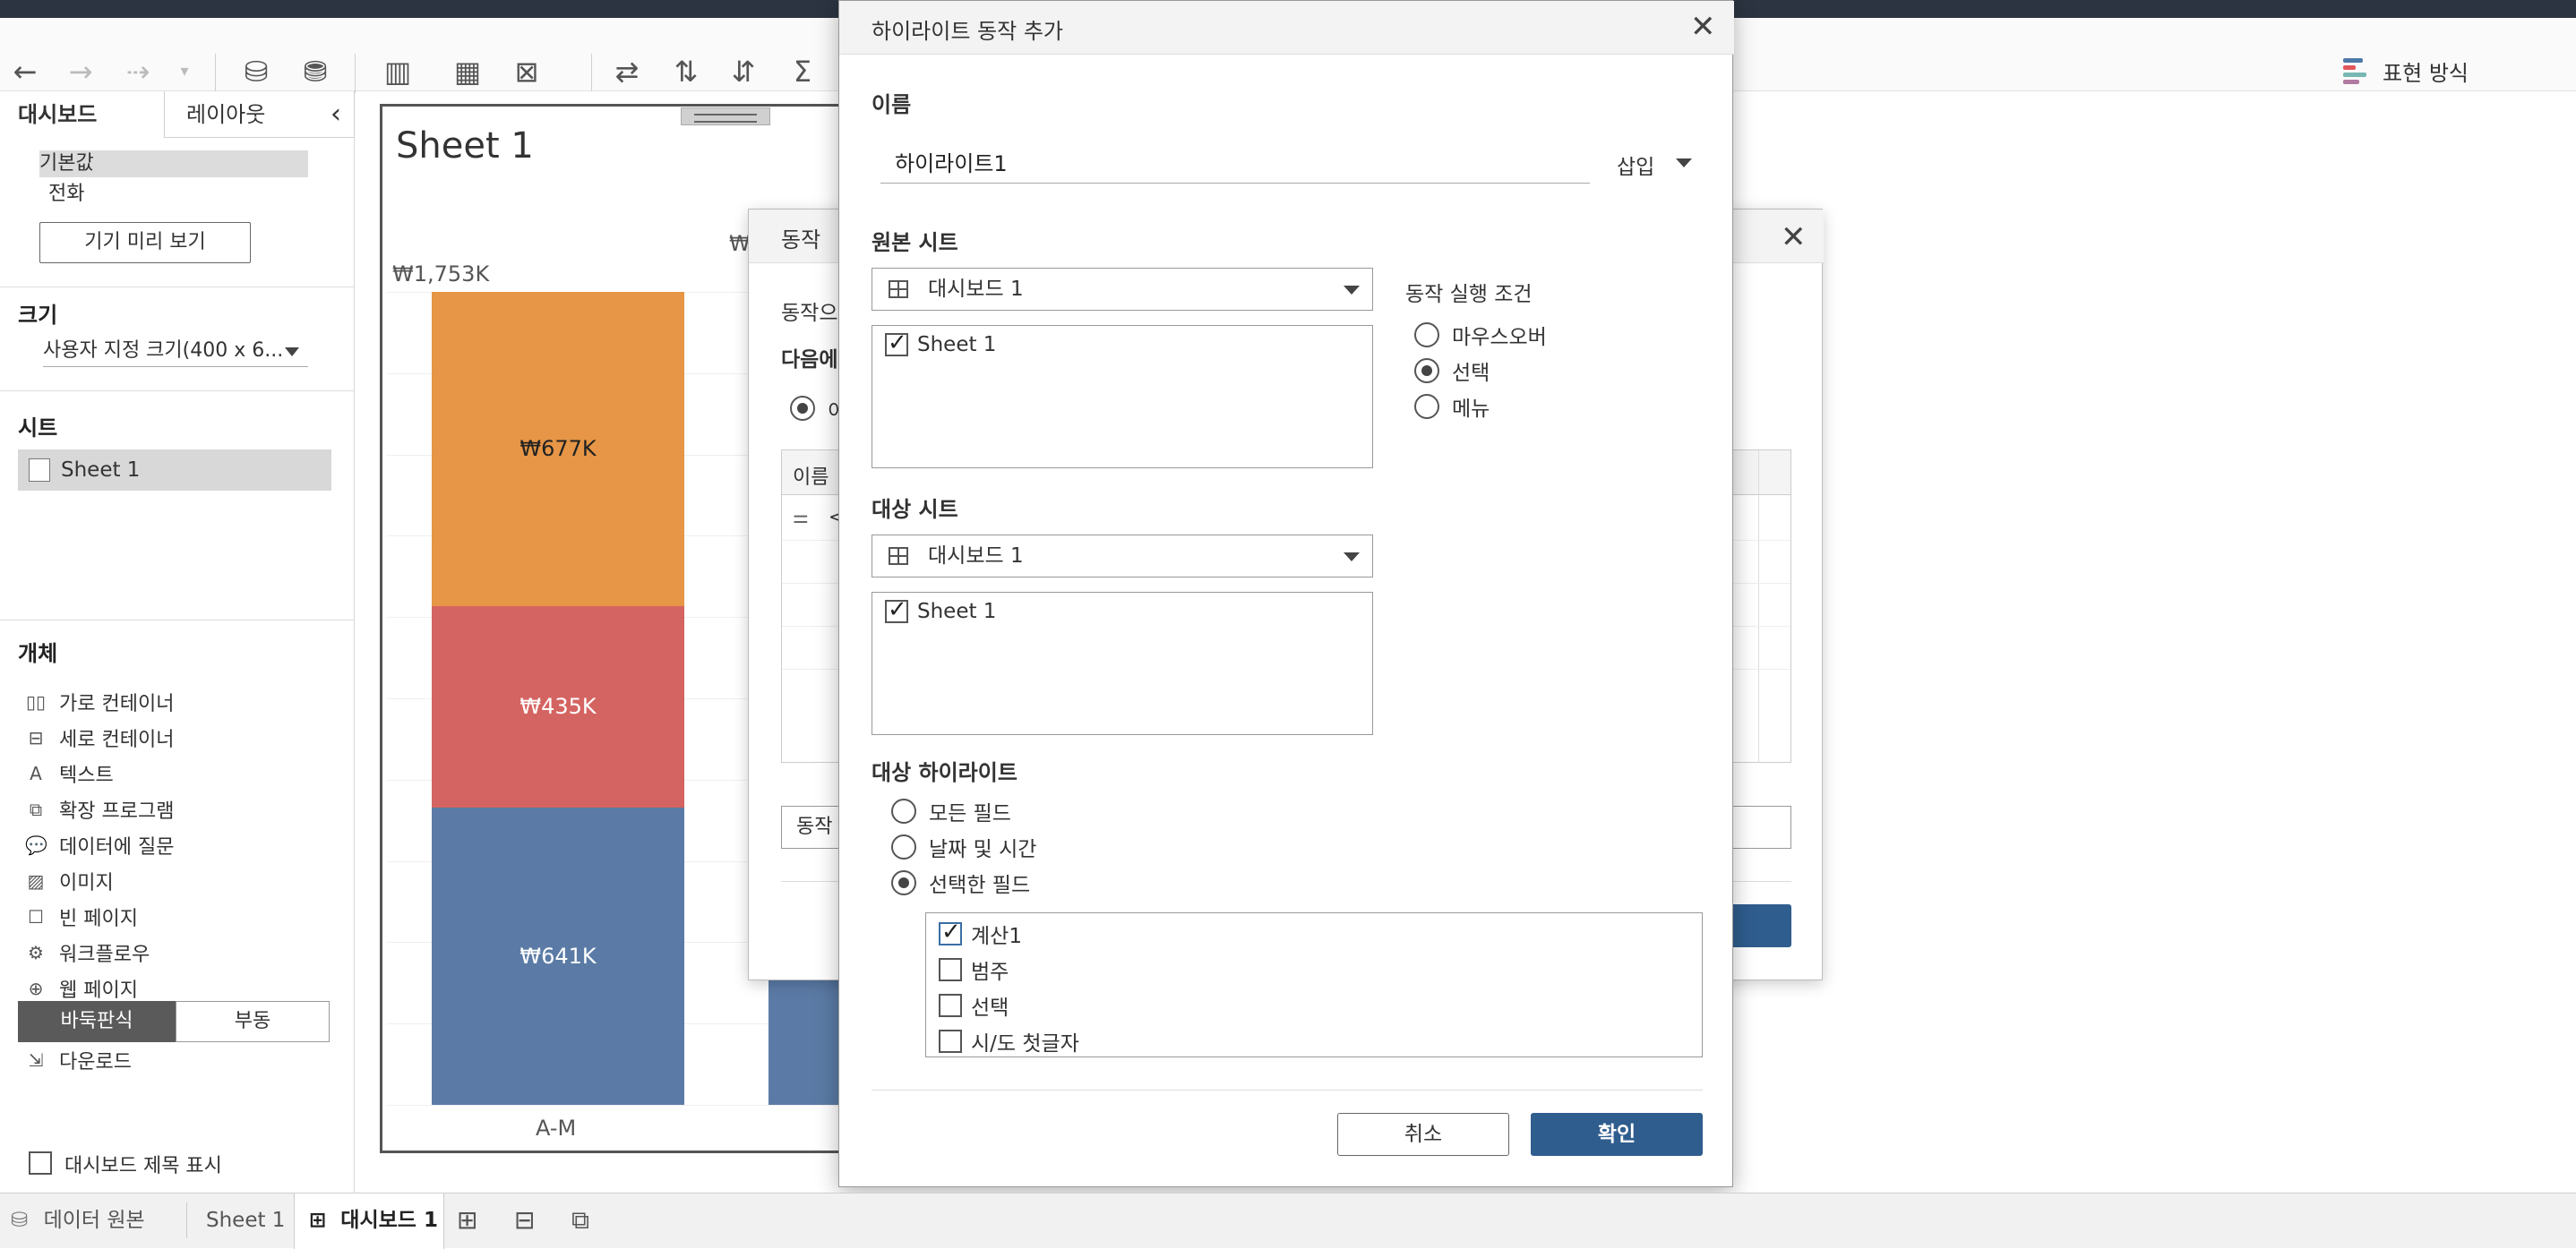 Image resolution: width=2576 pixels, height=1249 pixels. Describe the element at coordinates (97, 1022) in the screenshot. I see `tiled-toggle: 바둑판식` at that location.